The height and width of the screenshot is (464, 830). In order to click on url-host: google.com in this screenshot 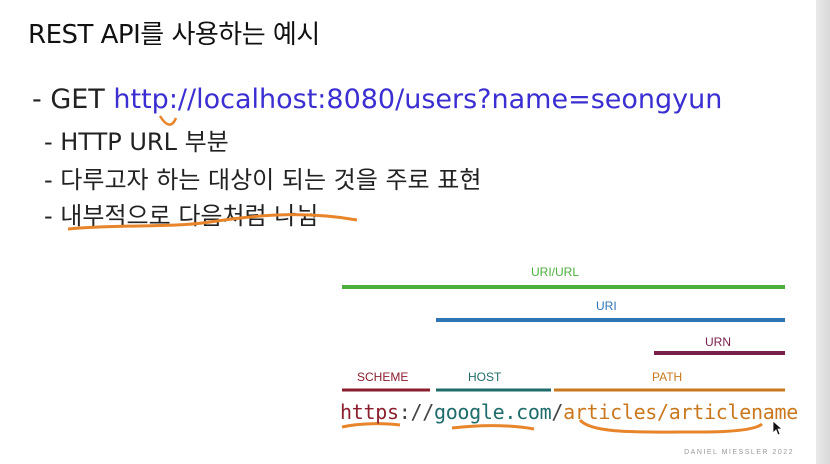, I will do `click(492, 412)`.